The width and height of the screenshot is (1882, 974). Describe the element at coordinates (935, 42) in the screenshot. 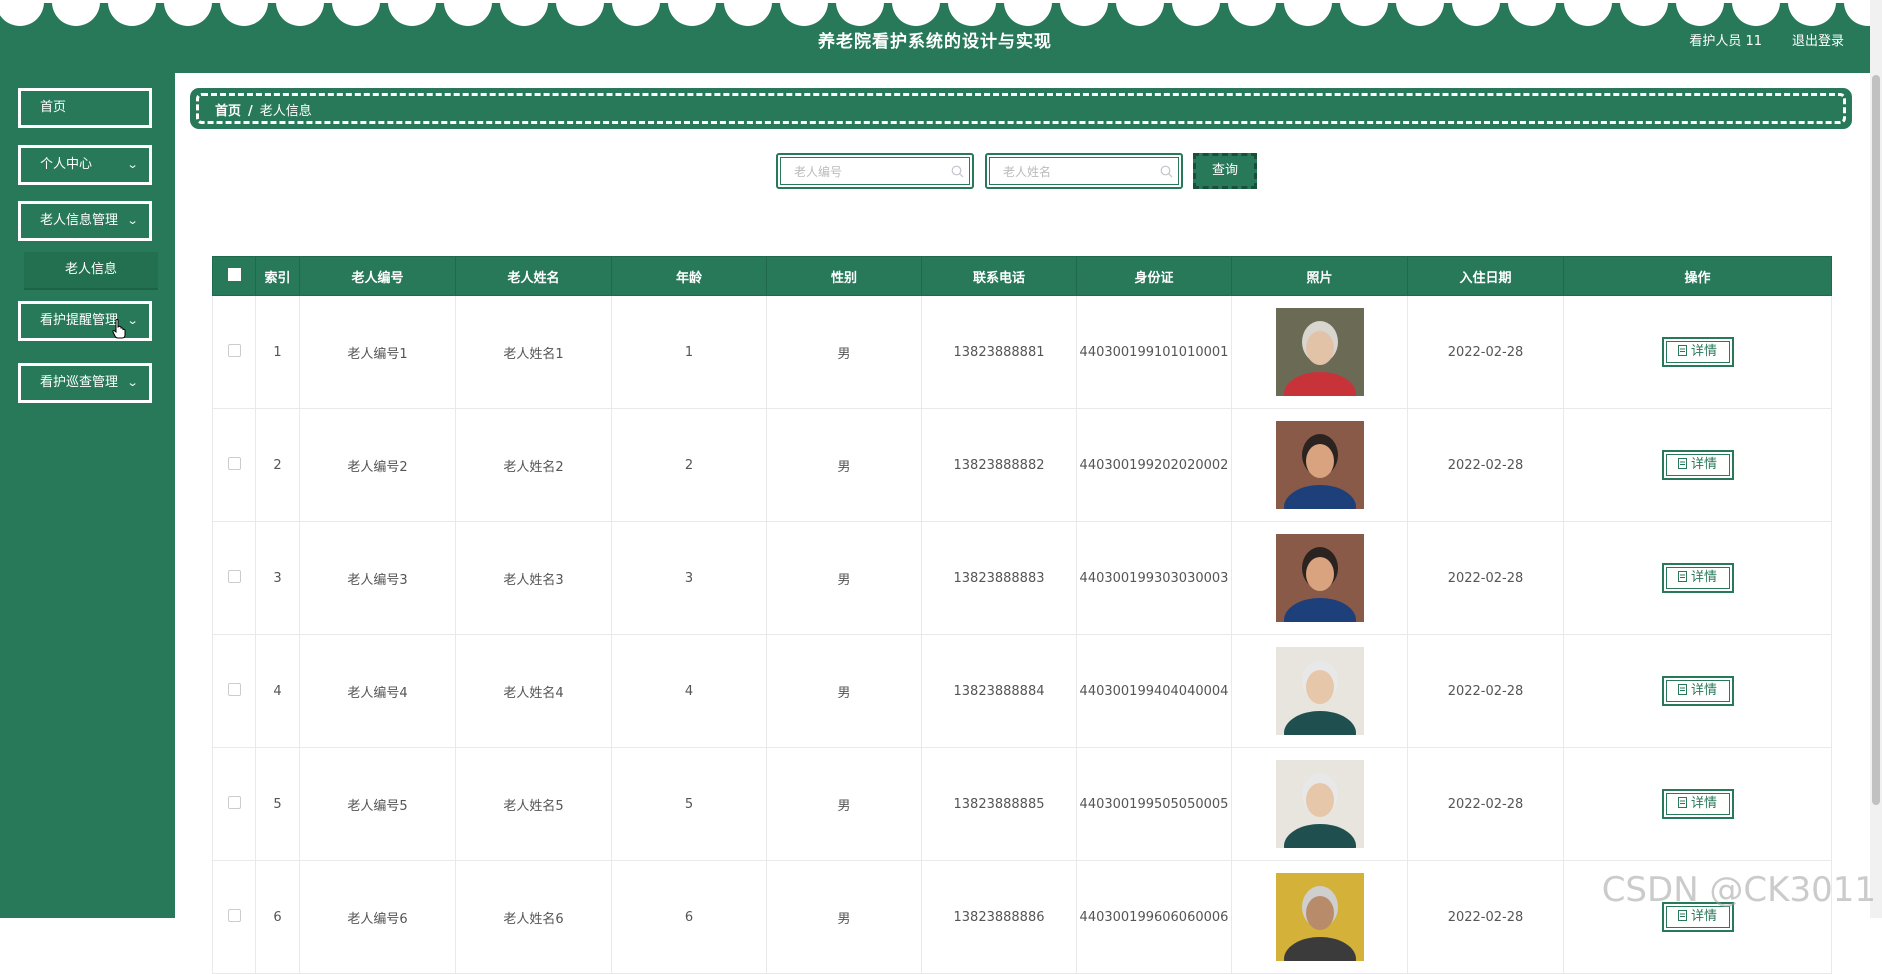

I see `system-title: 养老院看护系统的设计与实现` at that location.